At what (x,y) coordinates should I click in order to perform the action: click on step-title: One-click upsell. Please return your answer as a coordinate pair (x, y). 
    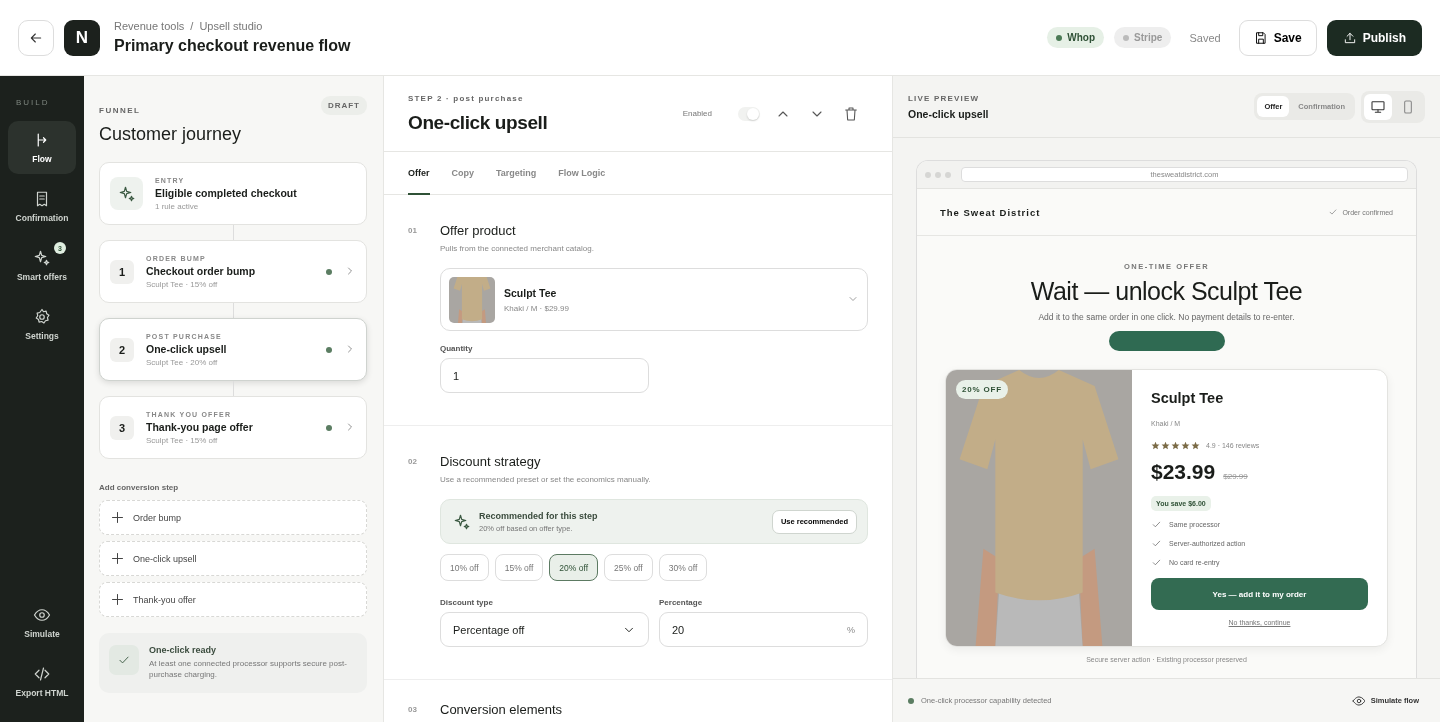
    Looking at the image, I should click on (478, 122).